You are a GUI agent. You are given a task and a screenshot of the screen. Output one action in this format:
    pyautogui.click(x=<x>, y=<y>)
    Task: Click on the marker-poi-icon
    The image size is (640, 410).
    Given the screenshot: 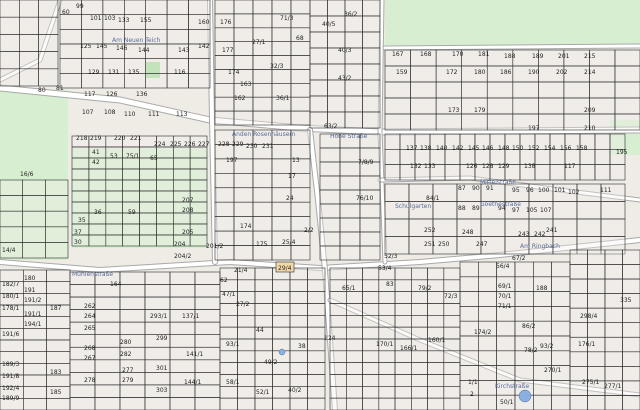 What is the action you would take?
    pyautogui.click(x=282, y=352)
    